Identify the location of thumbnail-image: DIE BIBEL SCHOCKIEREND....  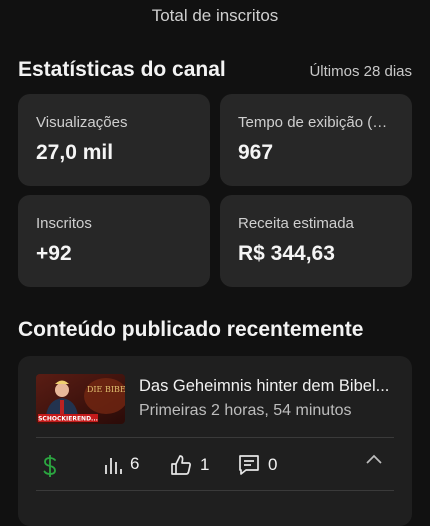
(80, 399).